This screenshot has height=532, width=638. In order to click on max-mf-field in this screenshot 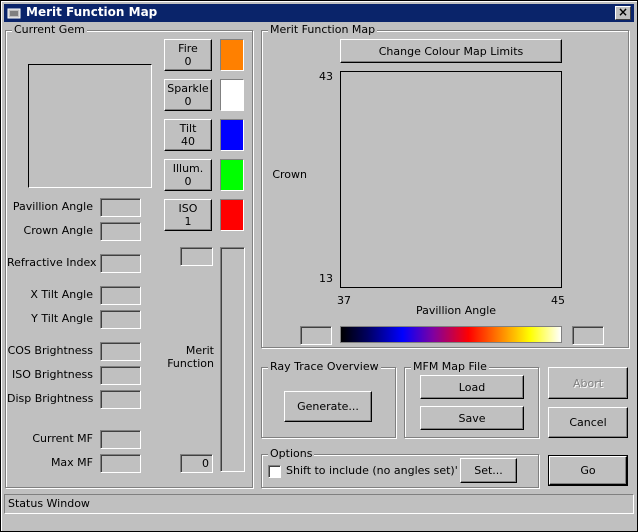, I will do `click(120, 463)`.